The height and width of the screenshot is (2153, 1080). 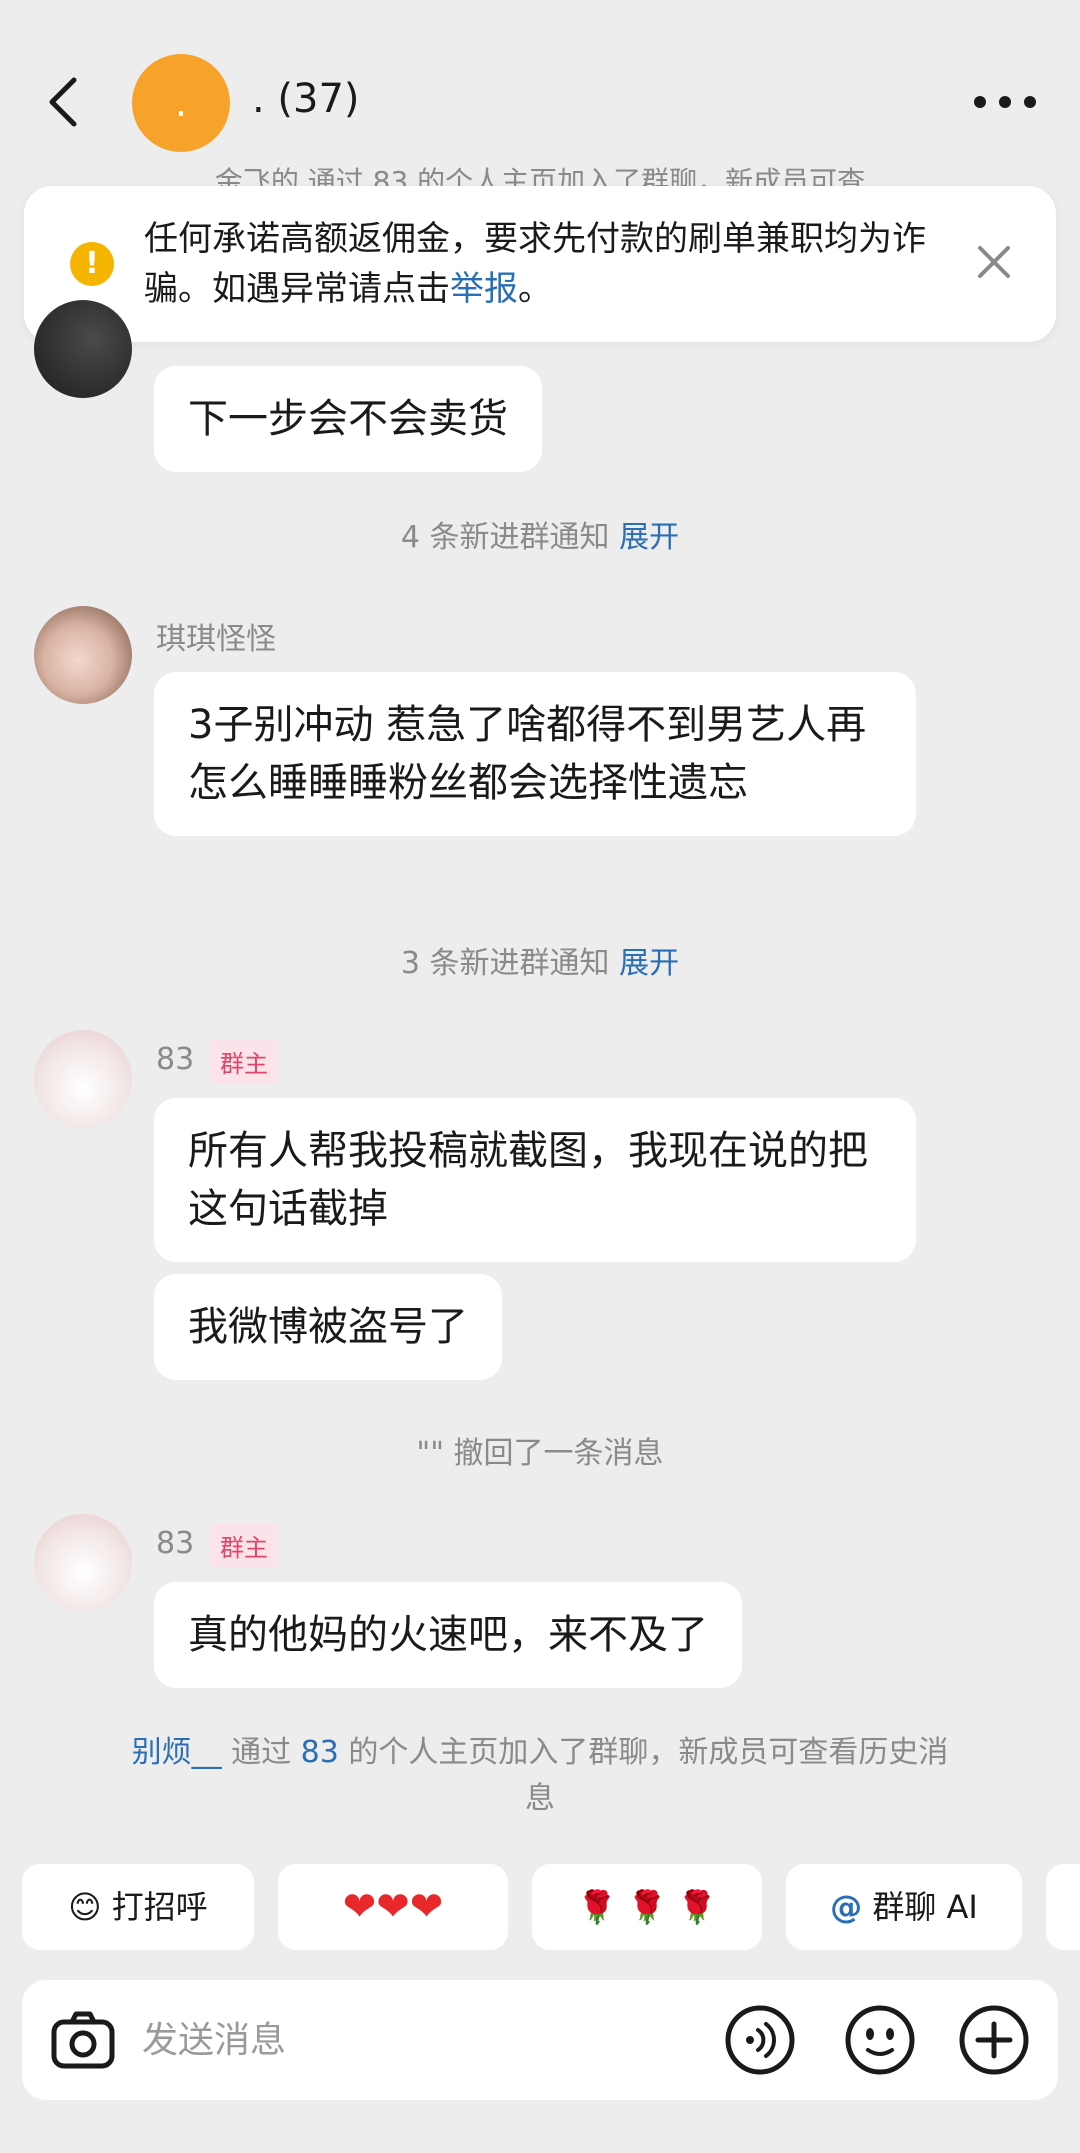 I want to click on message-bubble: 真的他妈的火速吧，来不及了, so click(x=448, y=1635).